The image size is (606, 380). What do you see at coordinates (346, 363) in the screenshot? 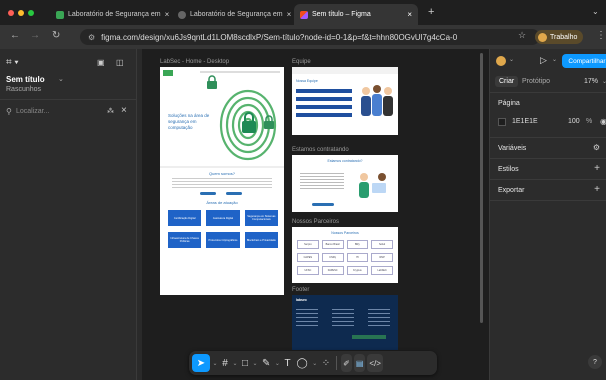
I see `draw-mode-icon: ✐` at bounding box center [346, 363].